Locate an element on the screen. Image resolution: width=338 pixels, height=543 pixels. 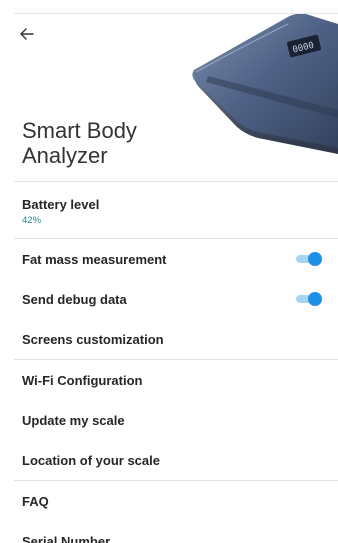
device-title: Smart Body Analyzer is located at coordinates (79, 143).